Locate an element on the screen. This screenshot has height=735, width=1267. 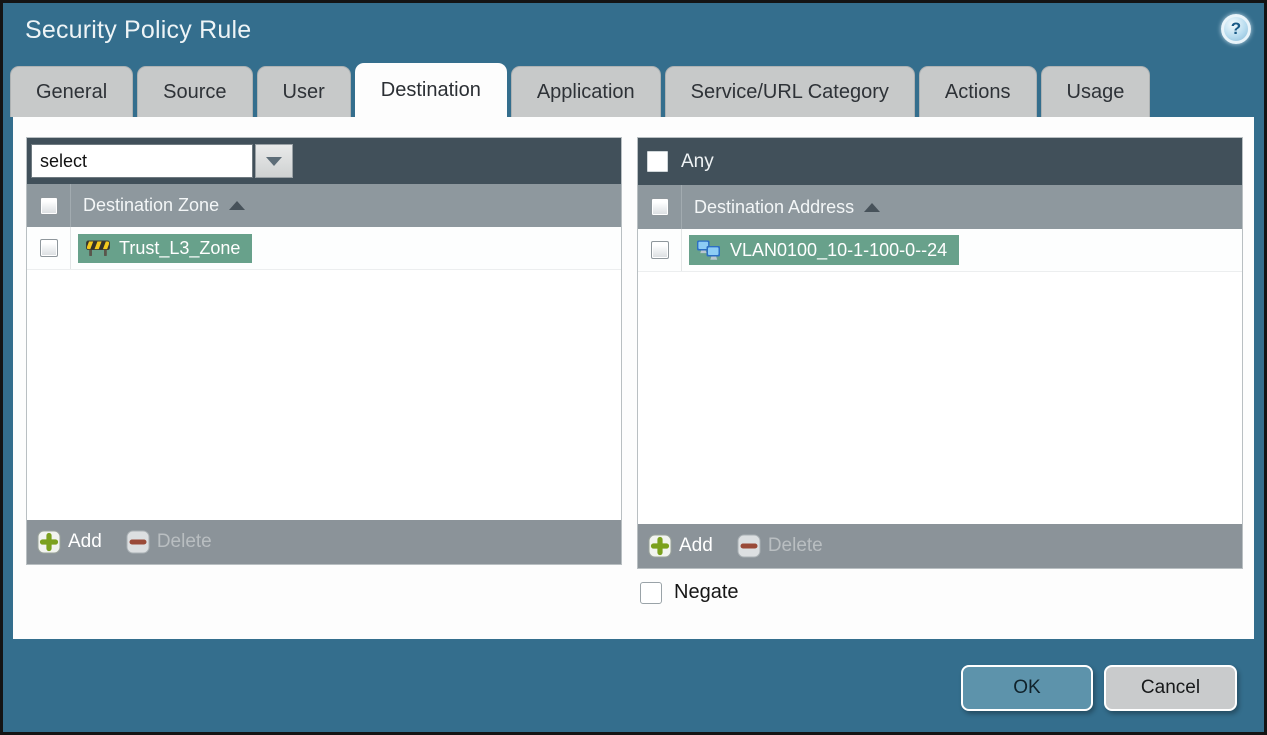
tab-service-url-category: Service/URL Category is located at coordinates (789, 91).